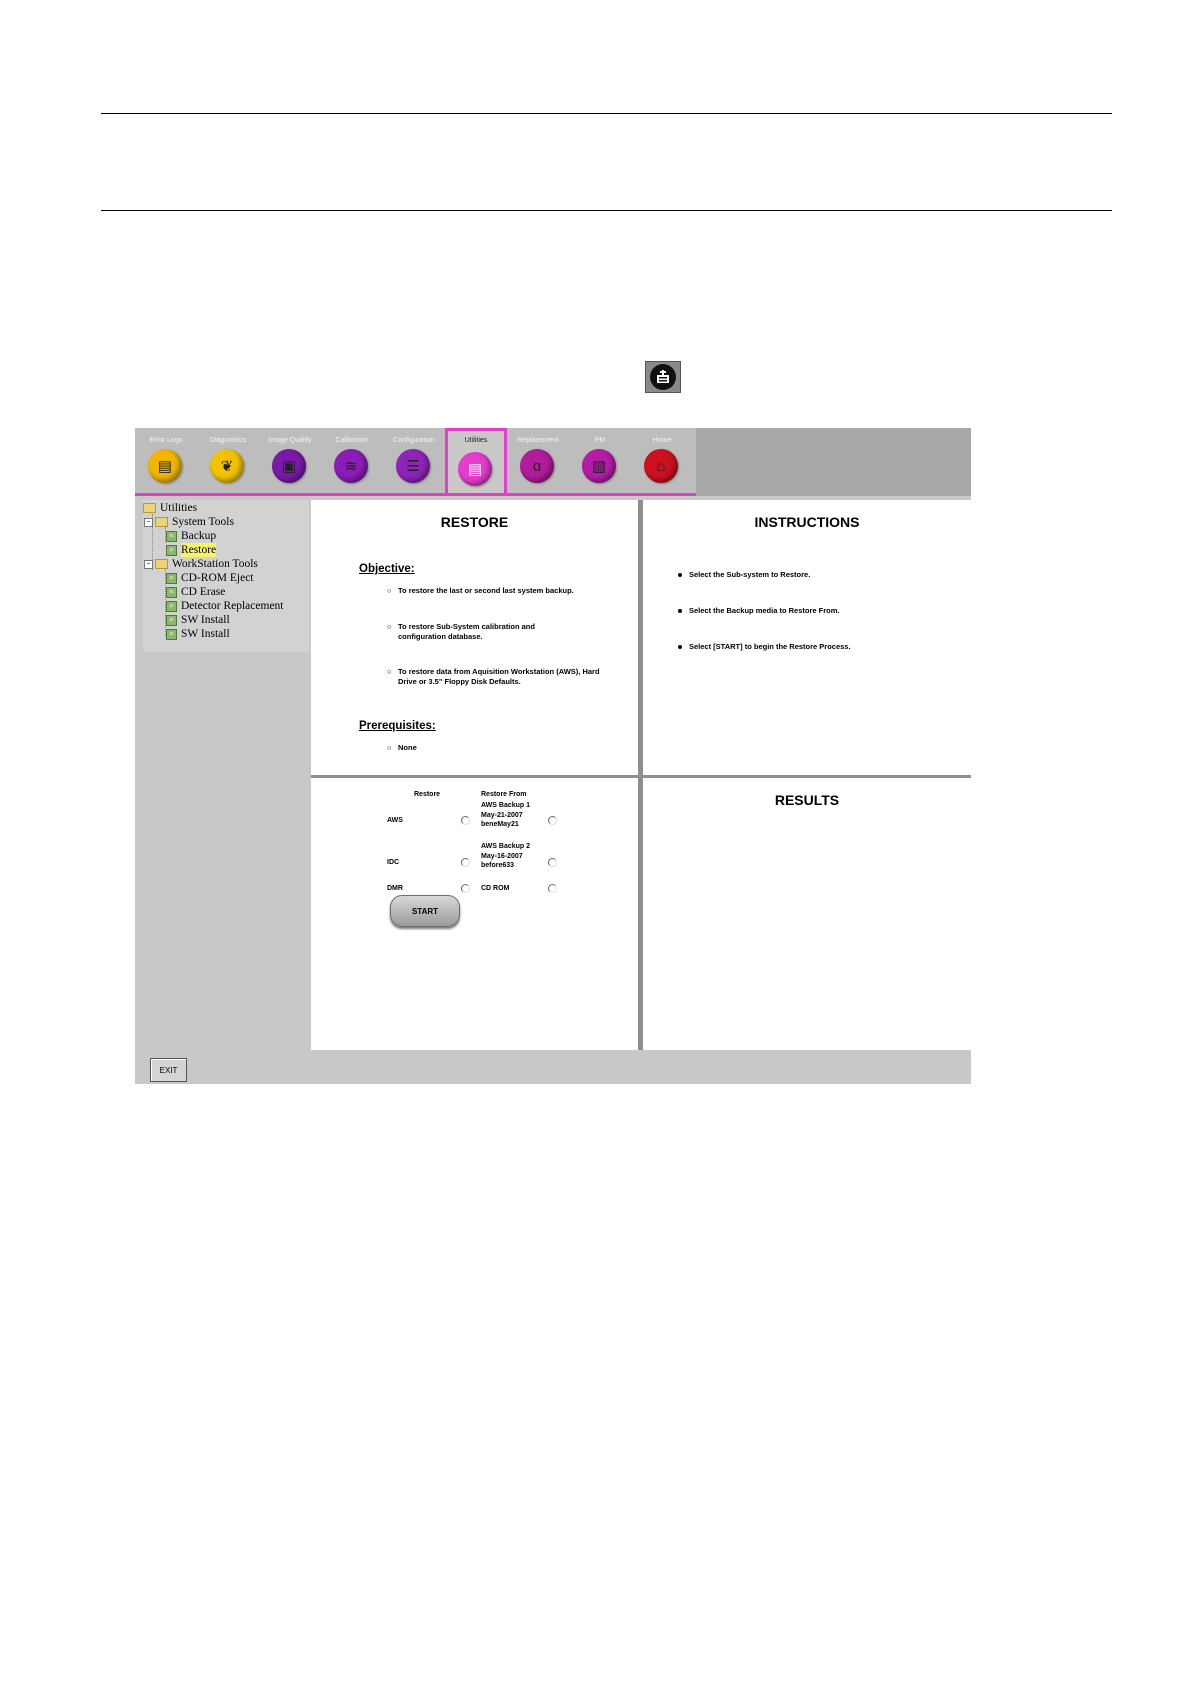 This screenshot has width=1190, height=1684. Describe the element at coordinates (397, 726) in the screenshot. I see `prerequisites-heading: Prerequisites:` at that location.